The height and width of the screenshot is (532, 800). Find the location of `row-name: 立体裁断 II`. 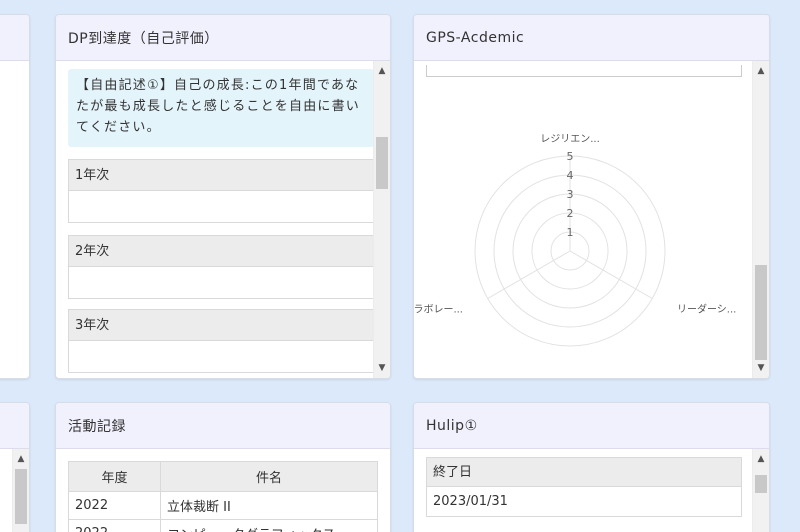

row-name: 立体裁断 II is located at coordinates (269, 505).